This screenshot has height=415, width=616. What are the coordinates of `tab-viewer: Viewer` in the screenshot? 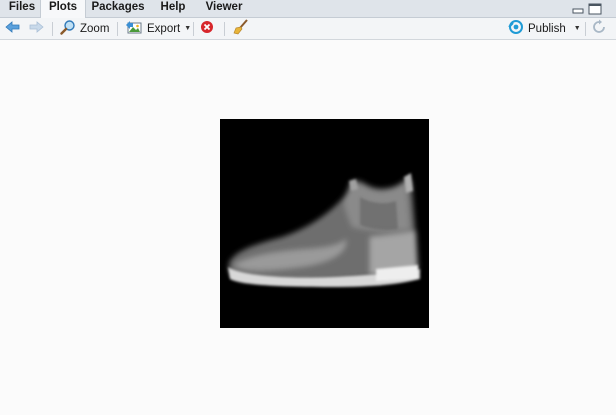 It's located at (224, 8).